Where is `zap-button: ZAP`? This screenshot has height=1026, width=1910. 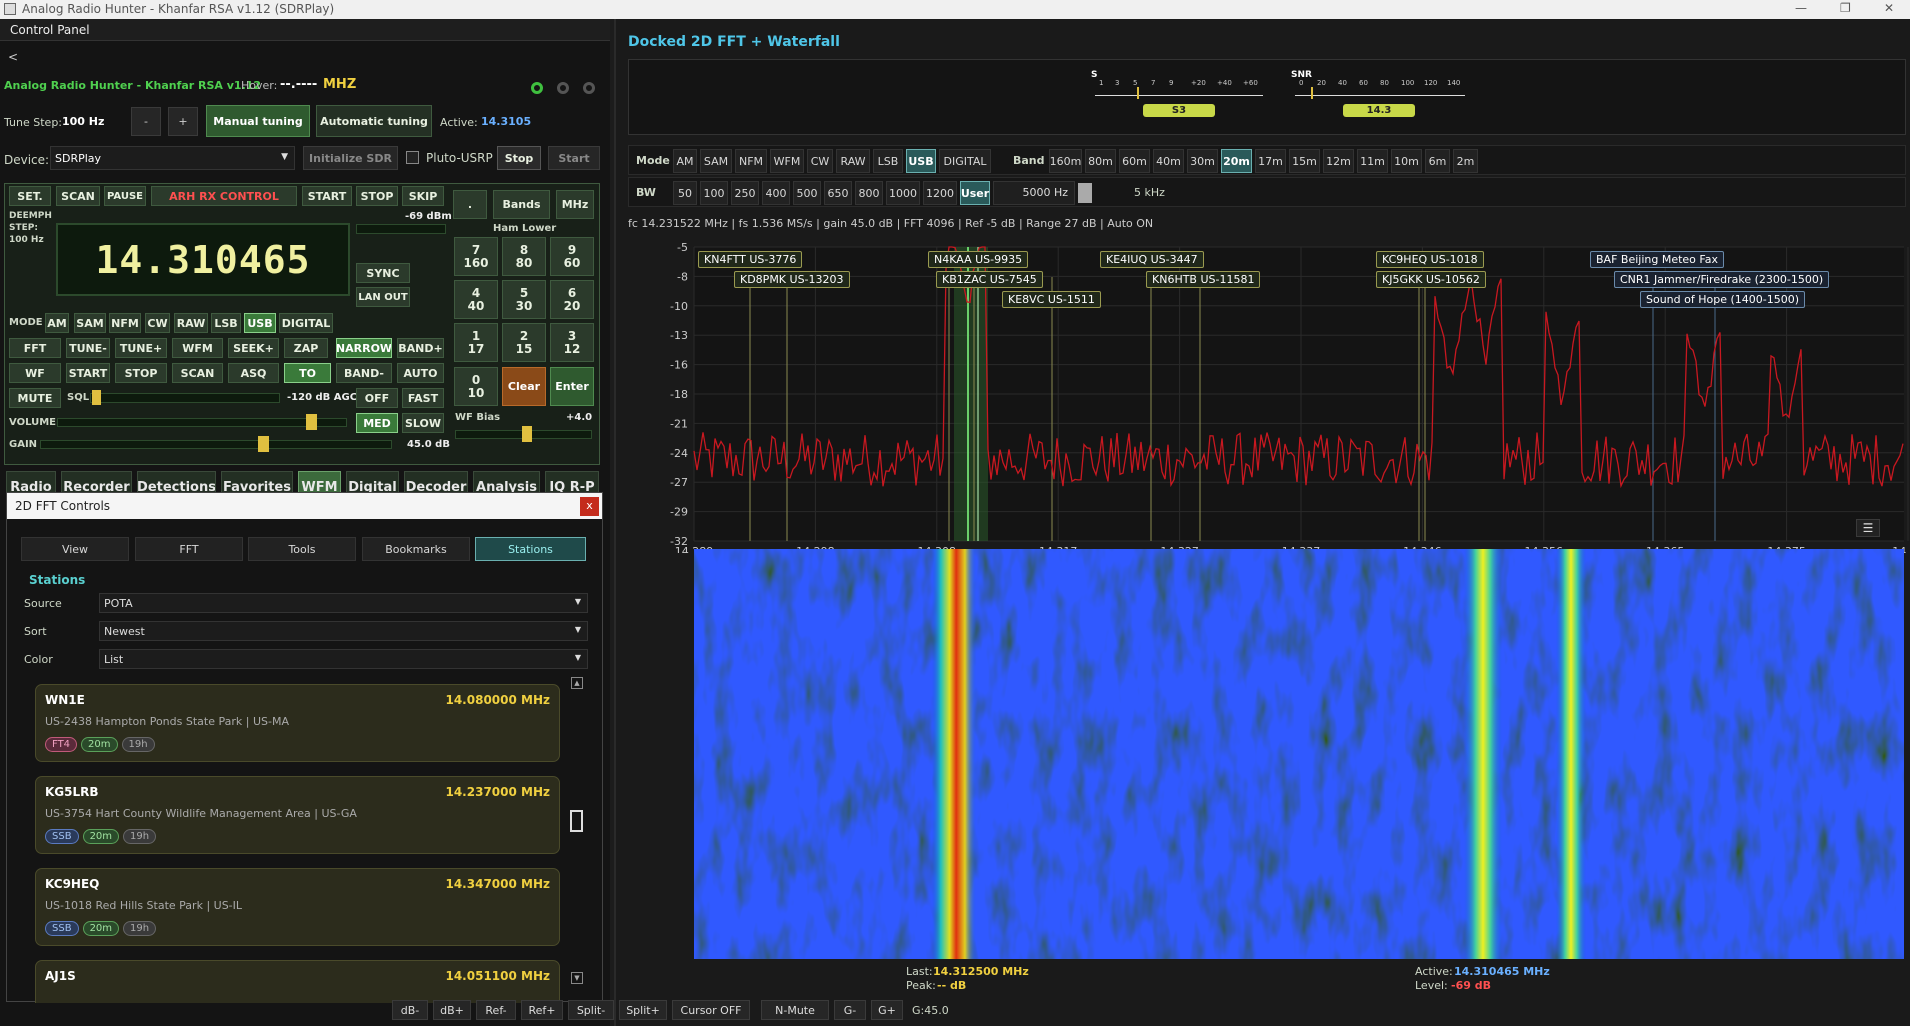 zap-button: ZAP is located at coordinates (306, 348).